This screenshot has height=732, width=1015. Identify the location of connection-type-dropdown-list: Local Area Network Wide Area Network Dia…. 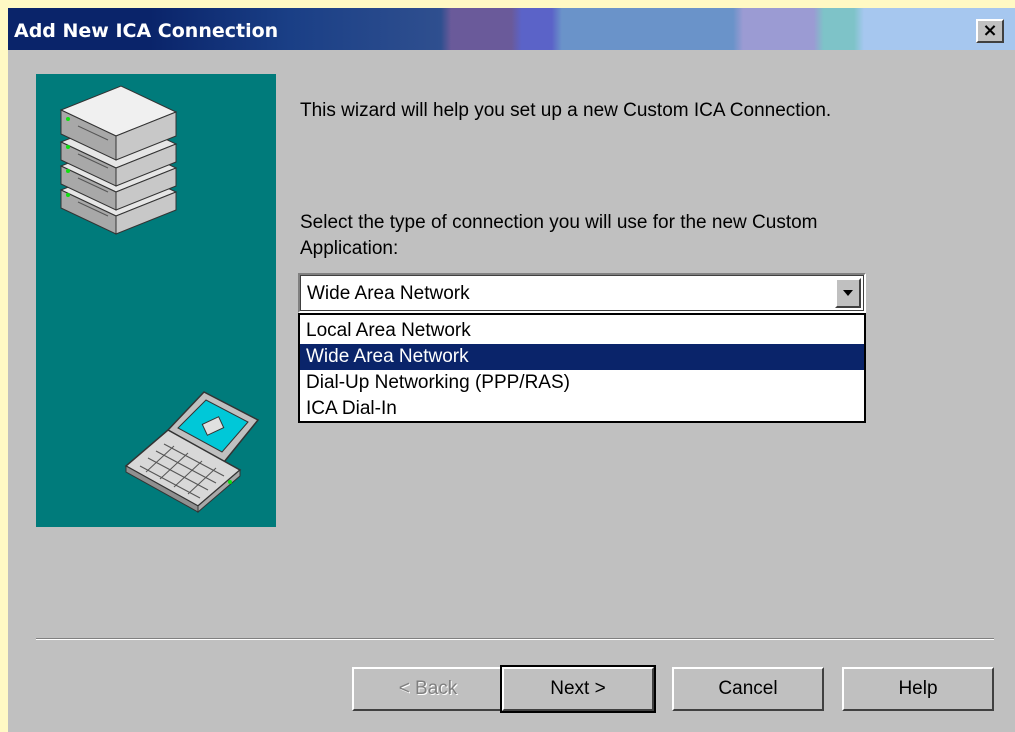
(582, 368).